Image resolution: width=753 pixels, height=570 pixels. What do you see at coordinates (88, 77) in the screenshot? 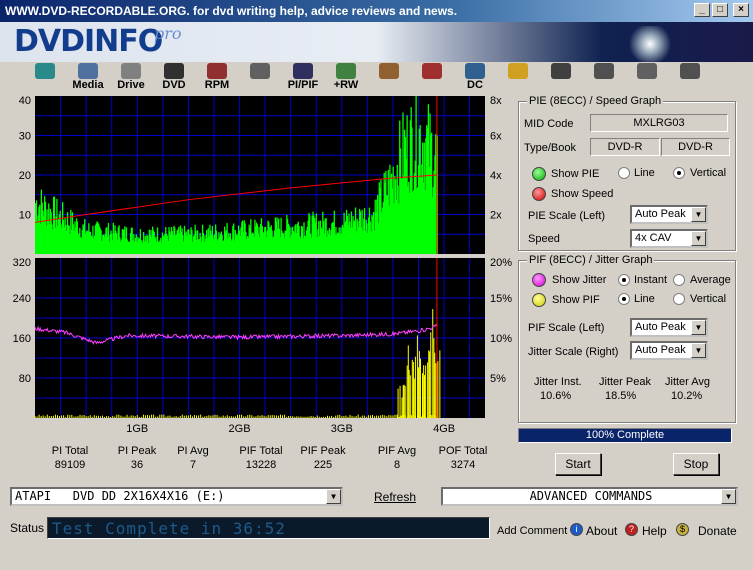
I see `toolbar-button-media: Media` at bounding box center [88, 77].